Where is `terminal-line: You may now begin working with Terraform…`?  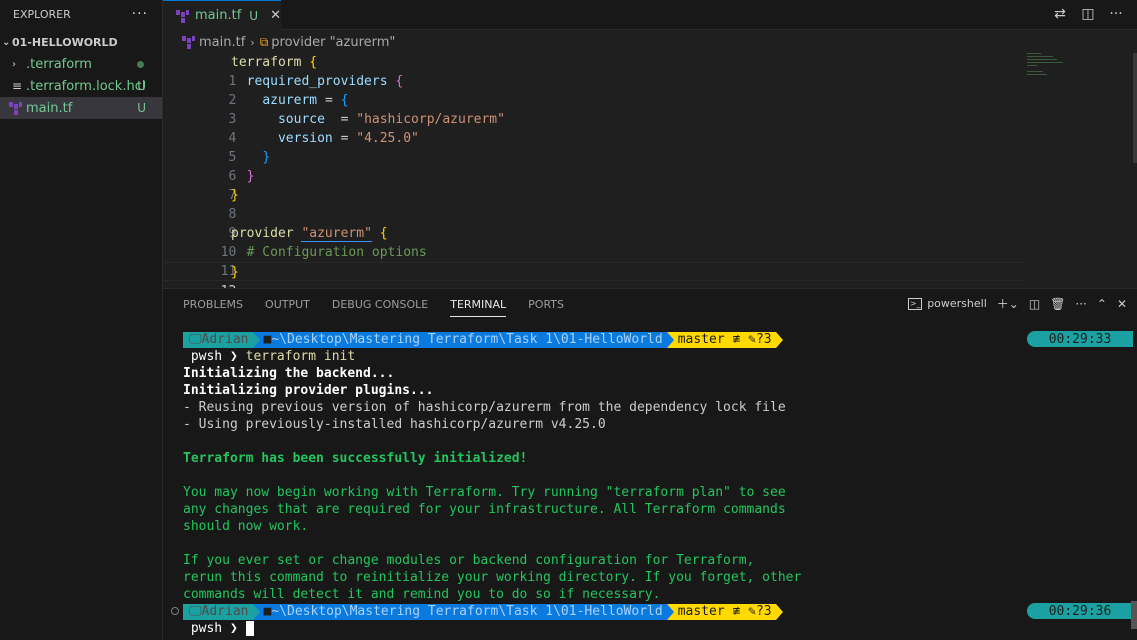 terminal-line: You may now begin working with Terraform… is located at coordinates (484, 492).